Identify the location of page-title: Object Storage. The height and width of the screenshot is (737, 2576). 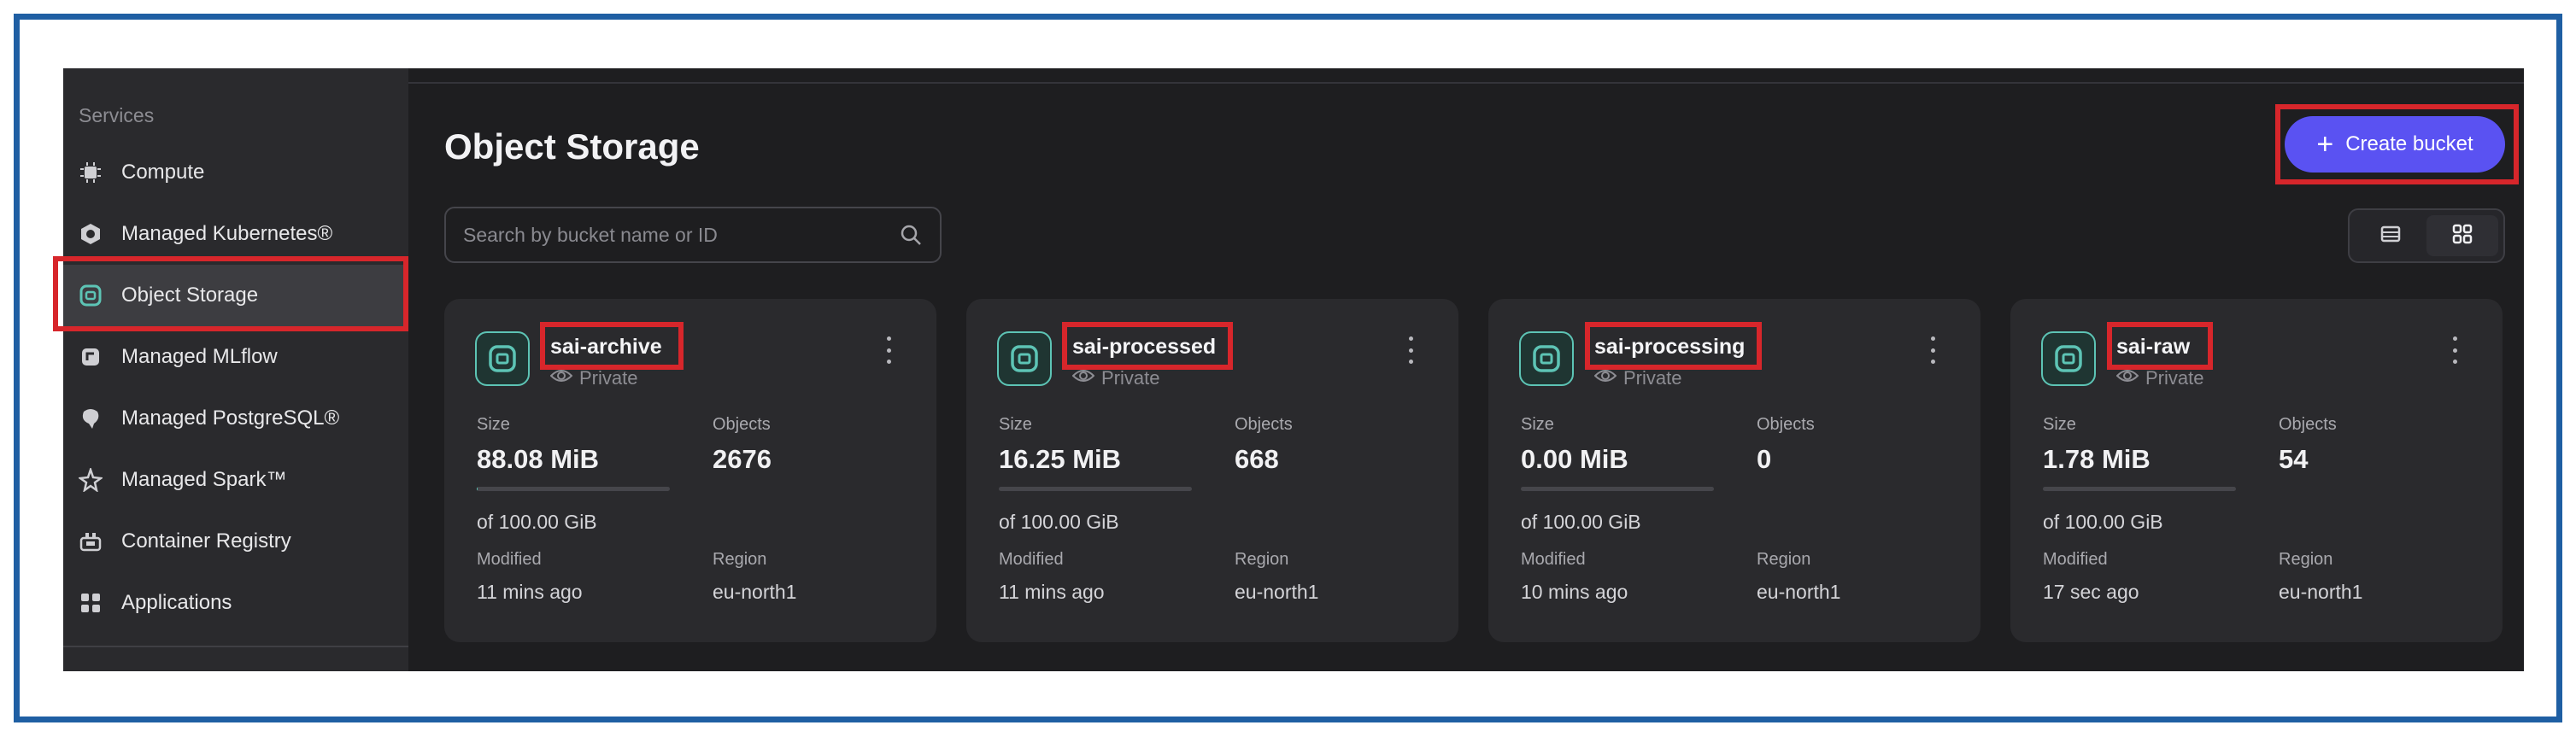
(572, 147).